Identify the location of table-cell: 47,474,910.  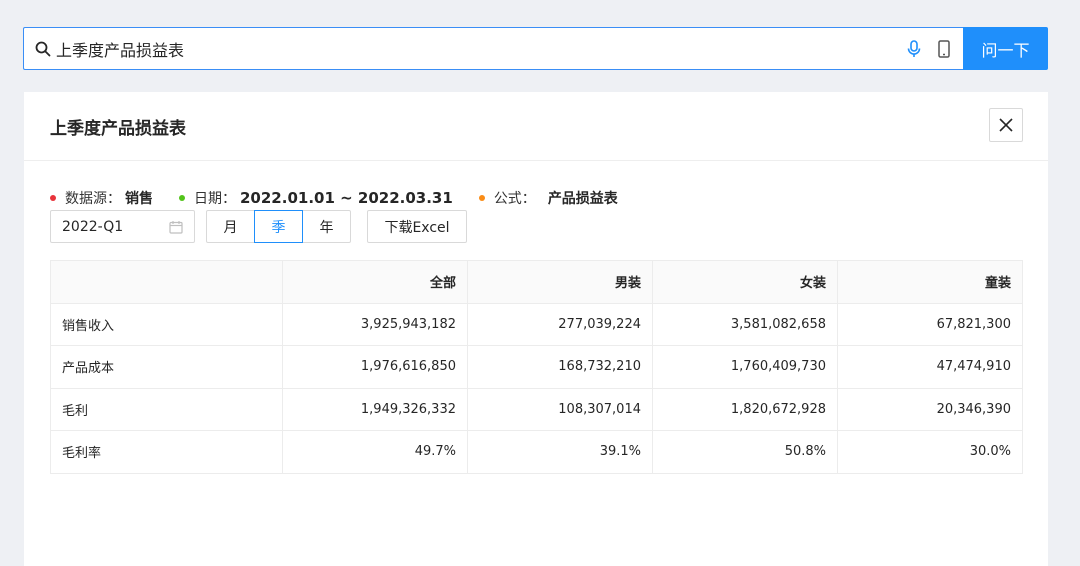
(930, 367).